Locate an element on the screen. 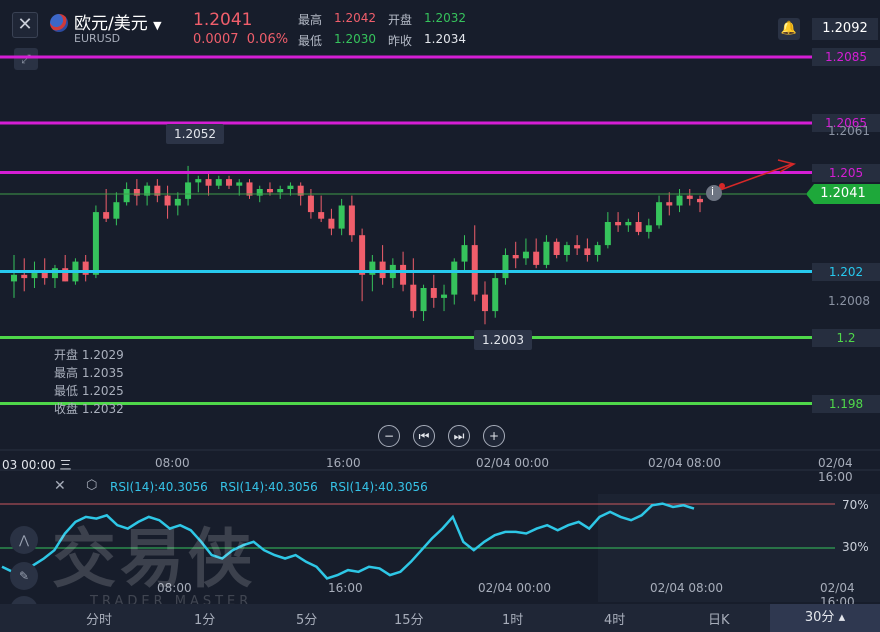 The image size is (880, 632). trend-arrow-line is located at coordinates (756, 177).